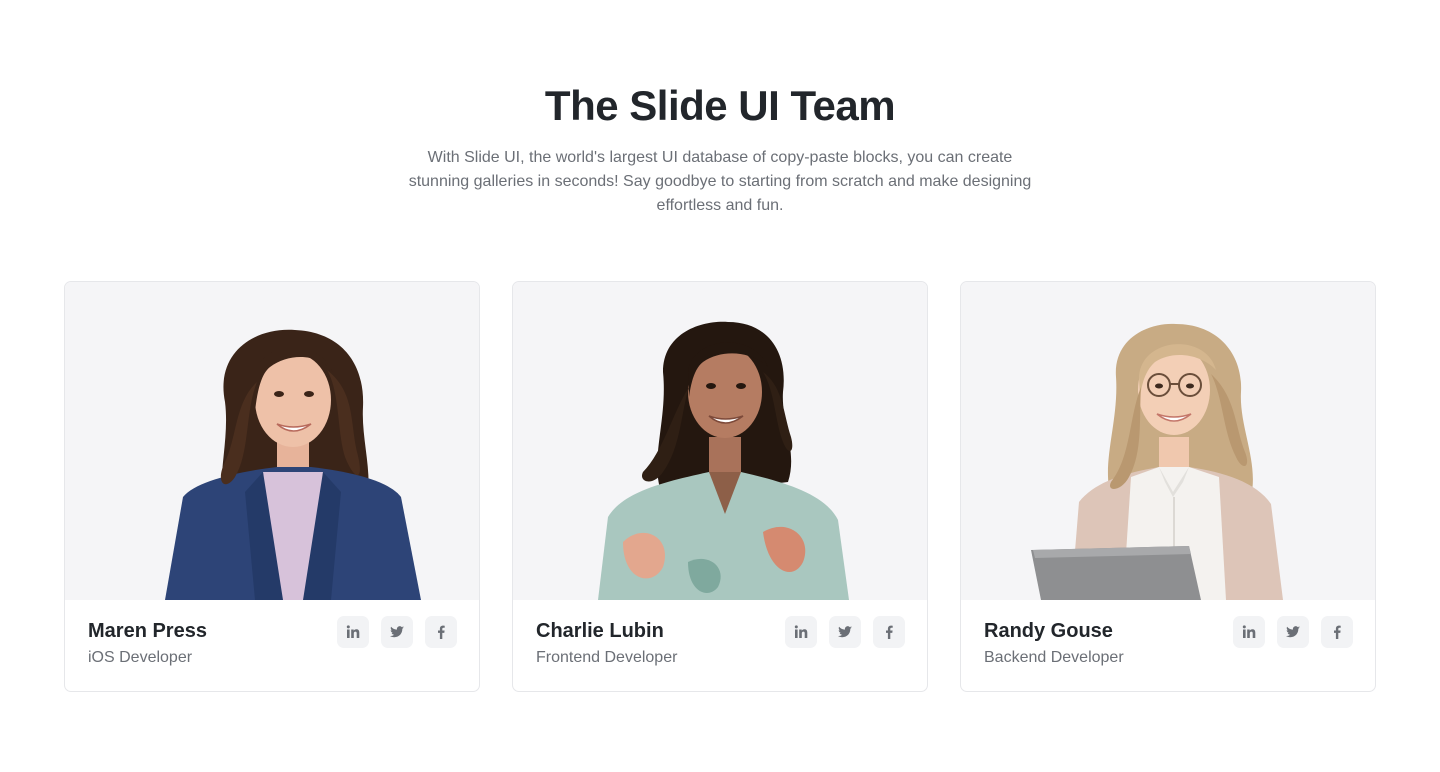 Image resolution: width=1440 pixels, height=772 pixels. What do you see at coordinates (1168, 645) in the screenshot?
I see `member-info: Randy Gouse Backend Developer` at bounding box center [1168, 645].